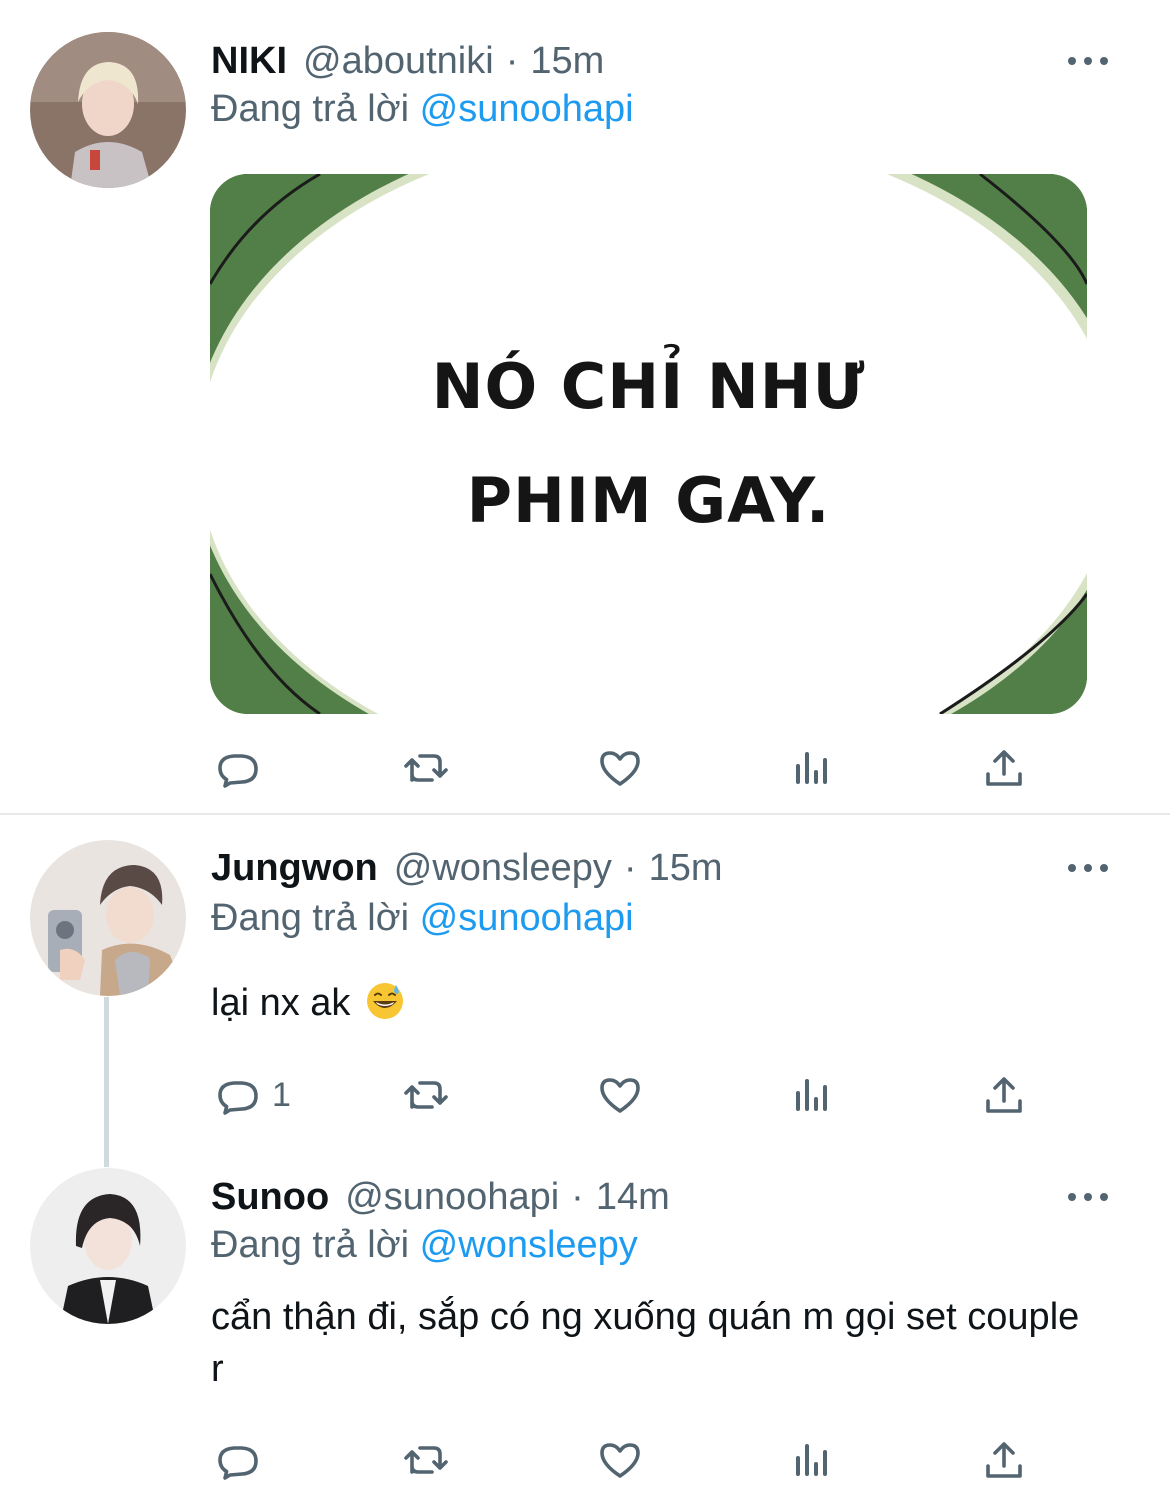 This screenshot has width=1170, height=1502. What do you see at coordinates (281, 1003) in the screenshot?
I see `tweet-text-content: lại nx ak` at bounding box center [281, 1003].